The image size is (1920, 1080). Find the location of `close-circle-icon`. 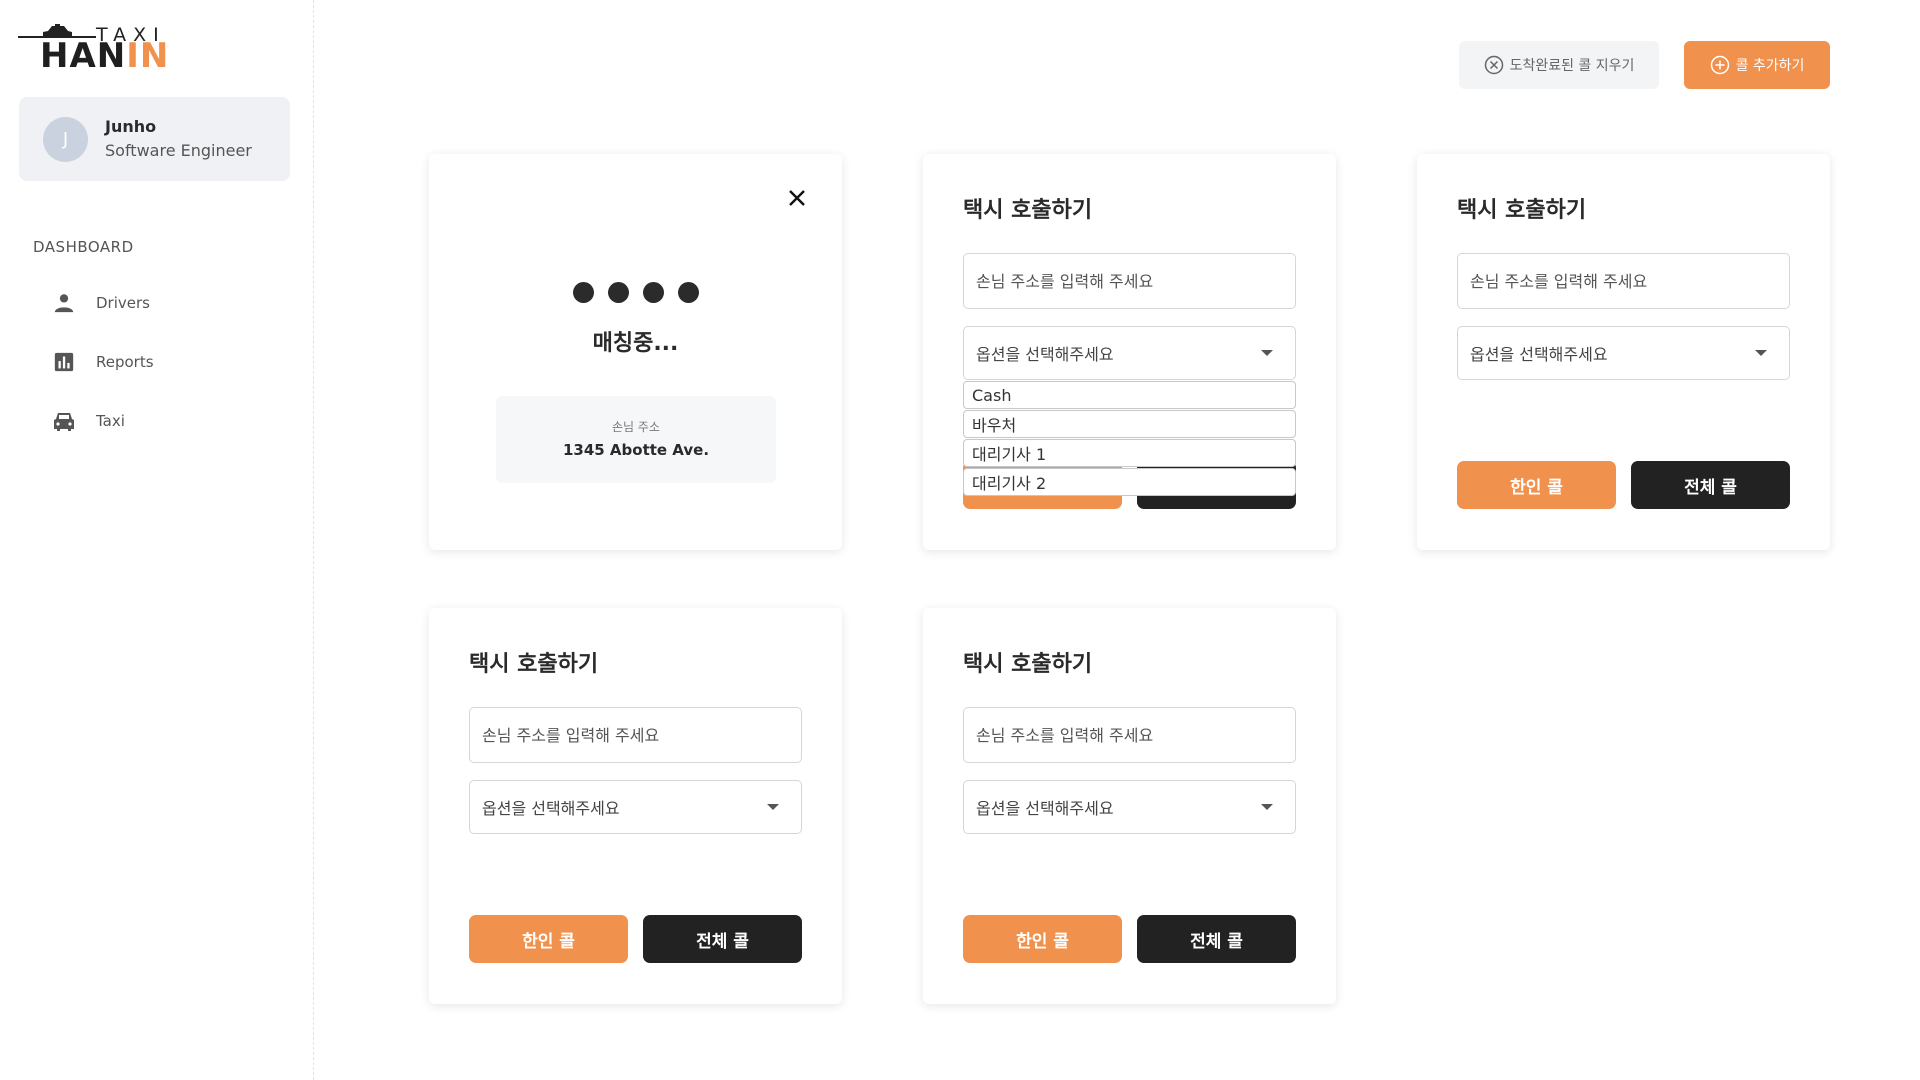

close-circle-icon is located at coordinates (1494, 65).